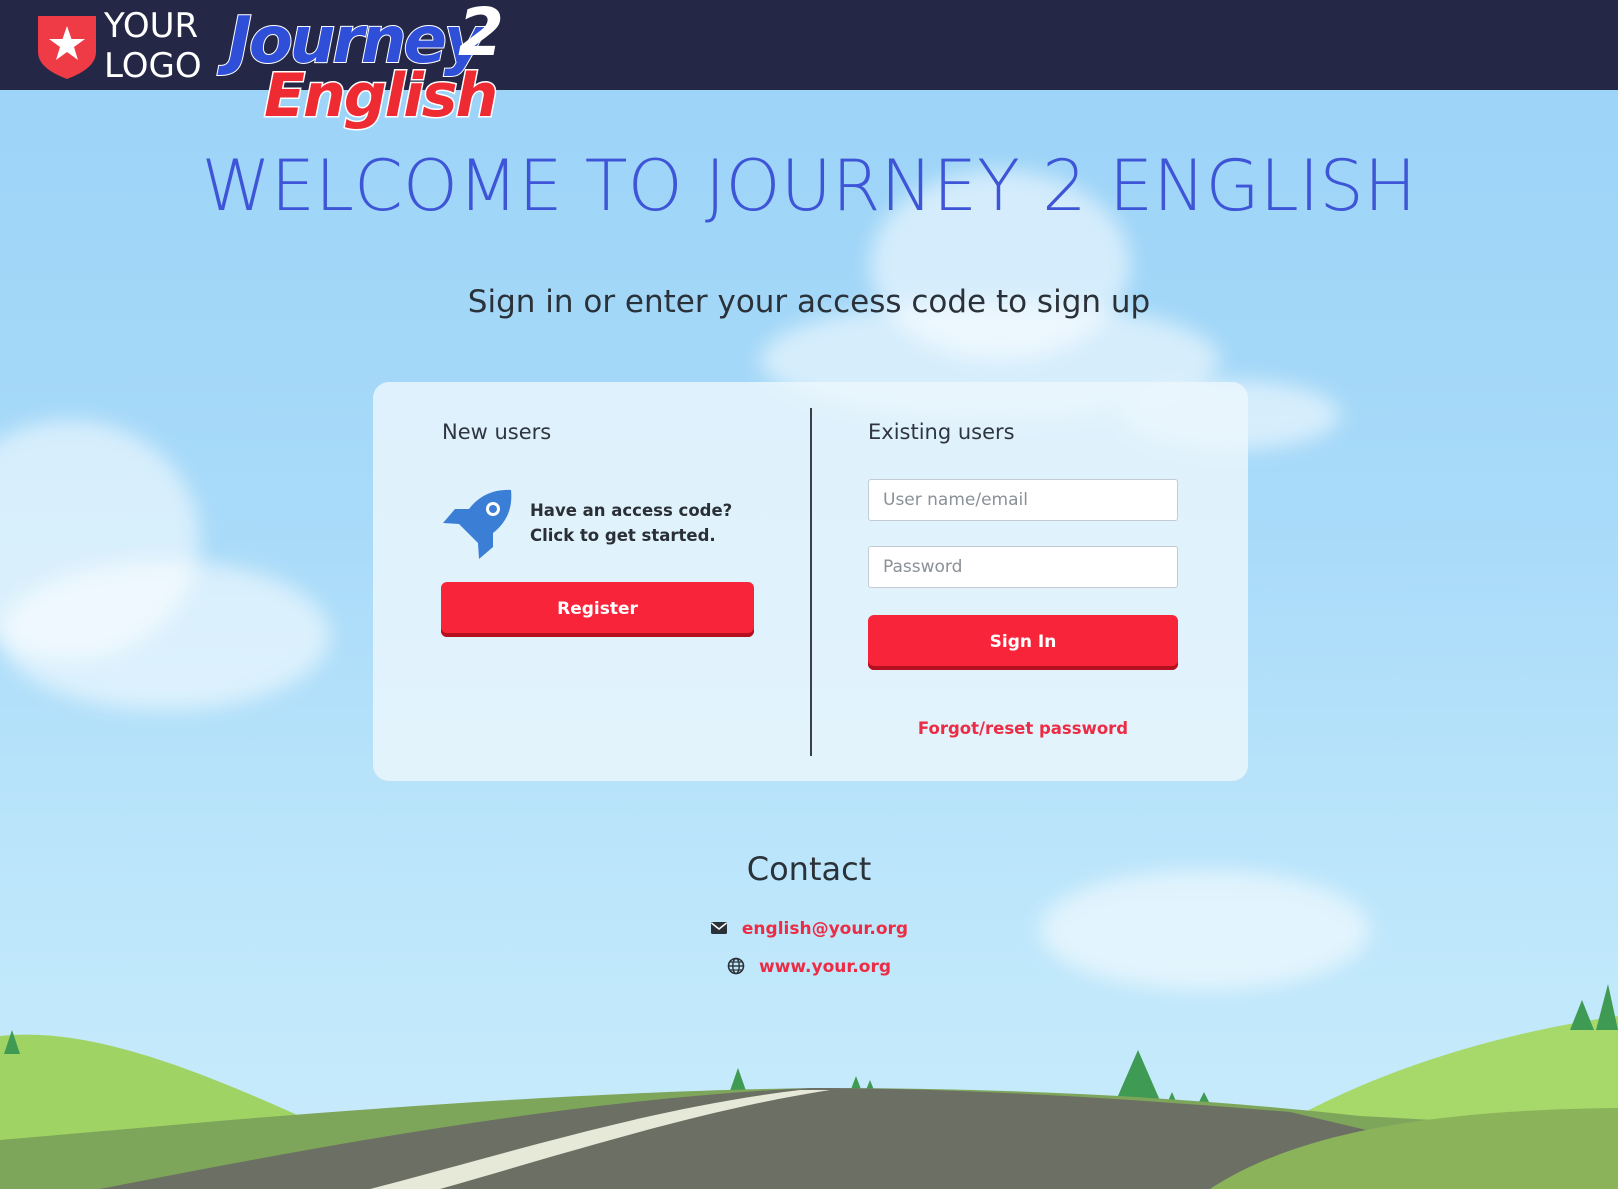 Image resolution: width=1618 pixels, height=1189 pixels. I want to click on shield-logo-icon, so click(67, 47).